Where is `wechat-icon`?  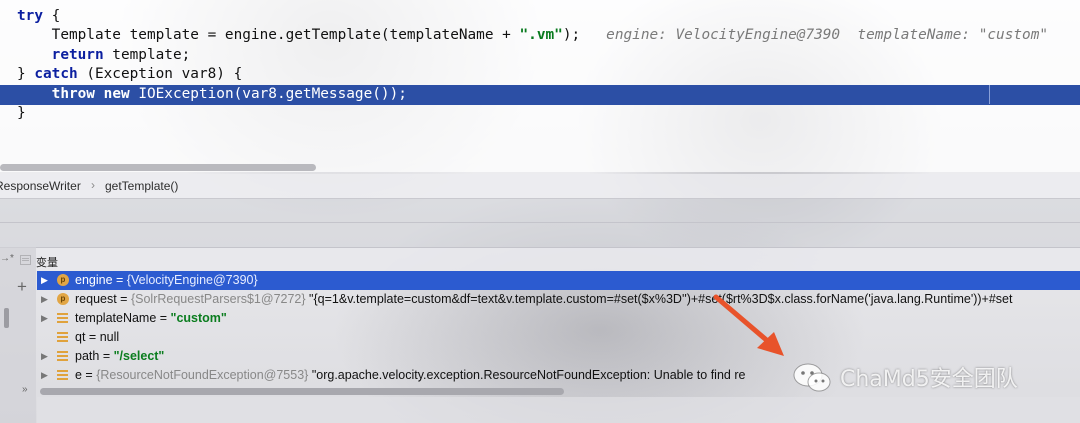
wechat-icon is located at coordinates (812, 377).